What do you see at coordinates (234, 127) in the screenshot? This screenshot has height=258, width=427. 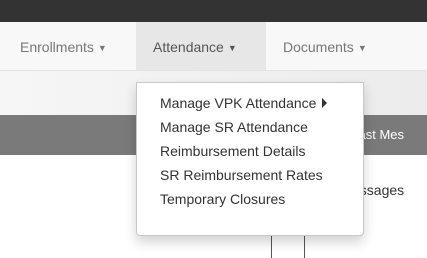 I see `menu-item-label: Manage SR Attendance` at bounding box center [234, 127].